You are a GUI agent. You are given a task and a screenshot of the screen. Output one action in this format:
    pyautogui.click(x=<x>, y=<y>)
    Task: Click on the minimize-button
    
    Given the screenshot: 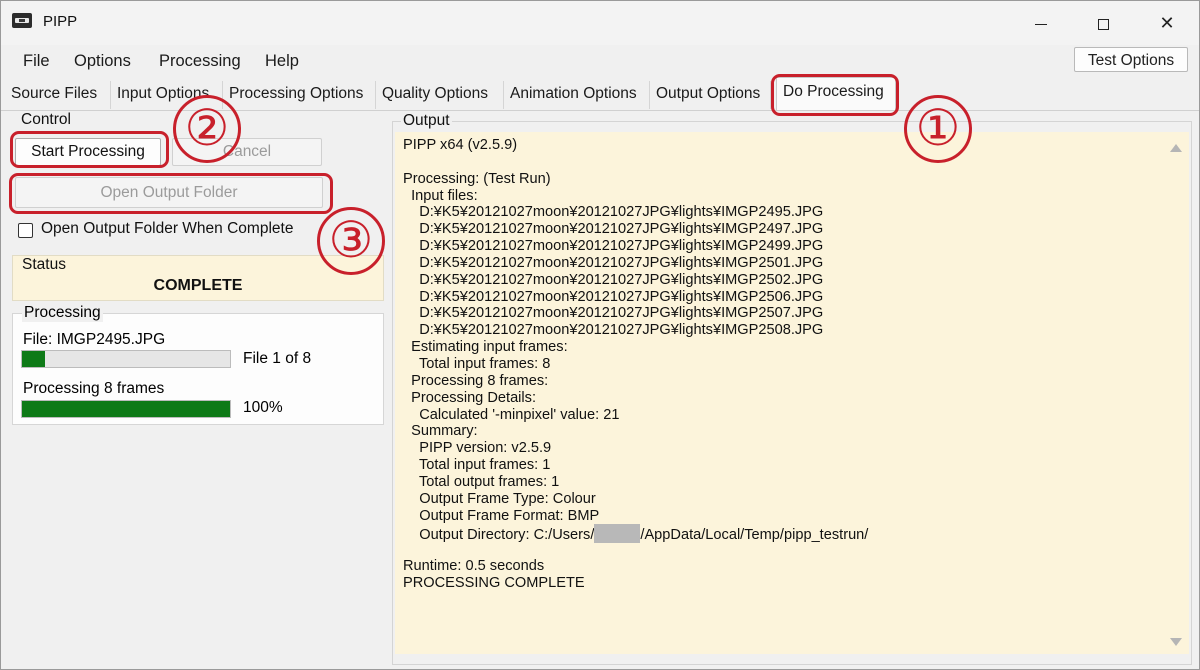 What is the action you would take?
    pyautogui.click(x=1041, y=23)
    